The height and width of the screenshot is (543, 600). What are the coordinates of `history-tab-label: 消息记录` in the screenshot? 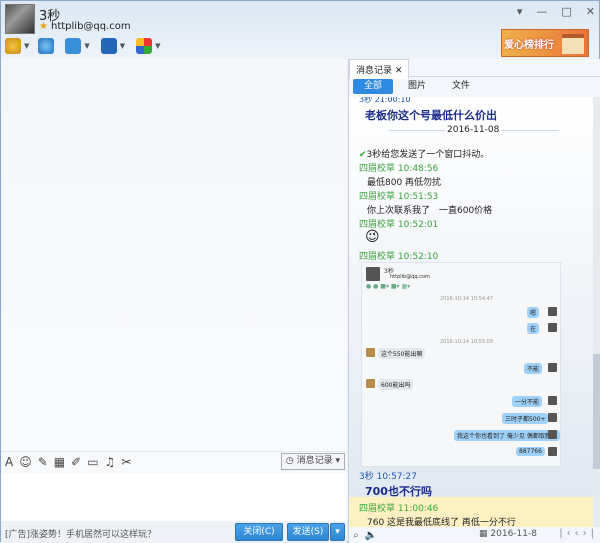 It's located at (374, 71).